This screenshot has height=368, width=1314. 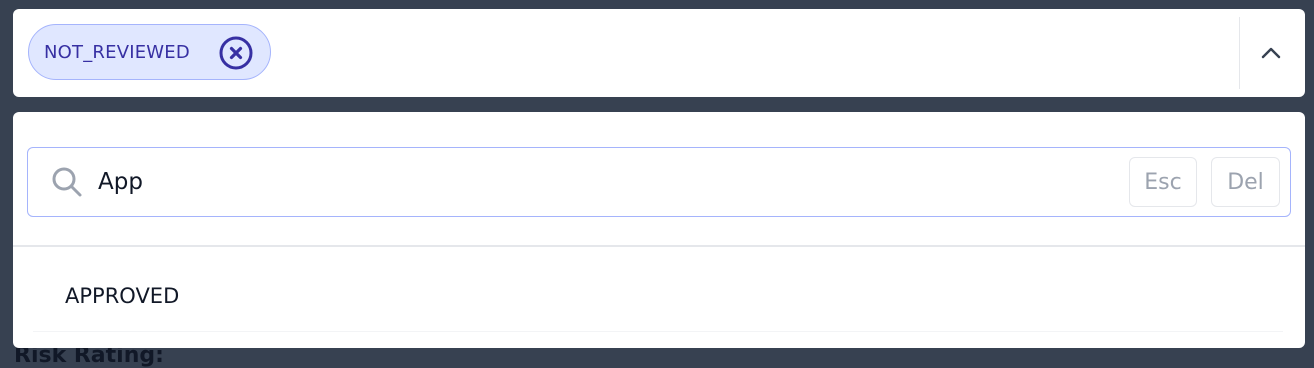 What do you see at coordinates (67, 182) in the screenshot?
I see `search-icon` at bounding box center [67, 182].